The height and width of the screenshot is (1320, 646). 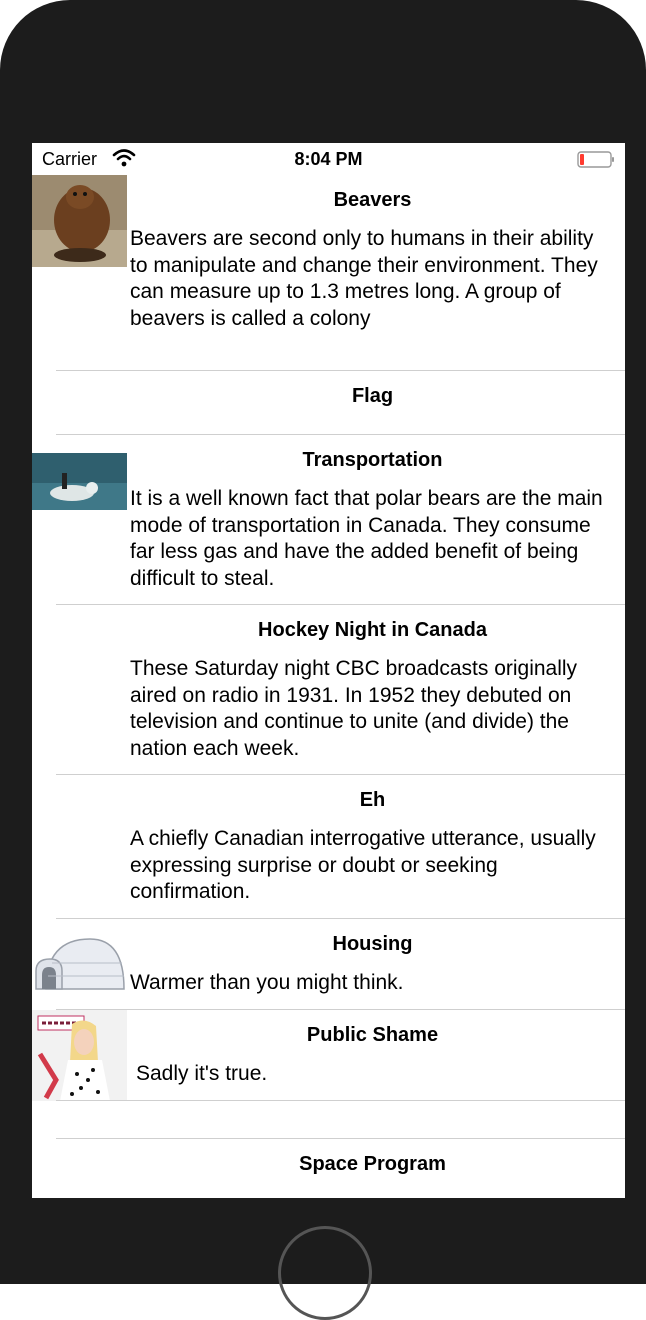 What do you see at coordinates (372, 396) in the screenshot?
I see `row-title: Flag` at bounding box center [372, 396].